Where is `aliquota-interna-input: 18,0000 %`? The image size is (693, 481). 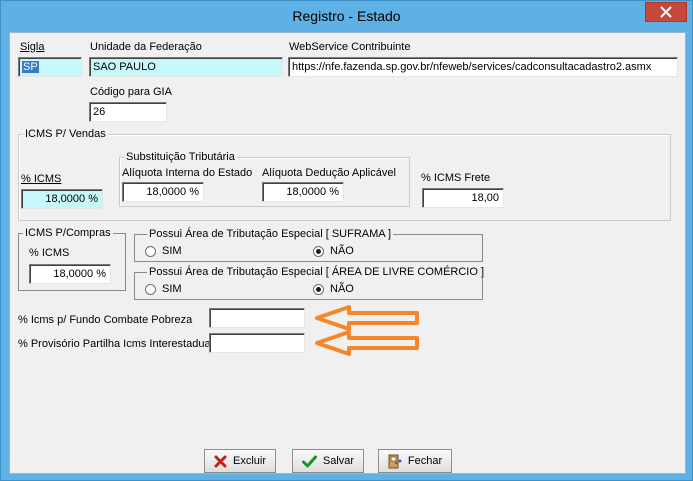 aliquota-interna-input: 18,0000 % is located at coordinates (163, 192).